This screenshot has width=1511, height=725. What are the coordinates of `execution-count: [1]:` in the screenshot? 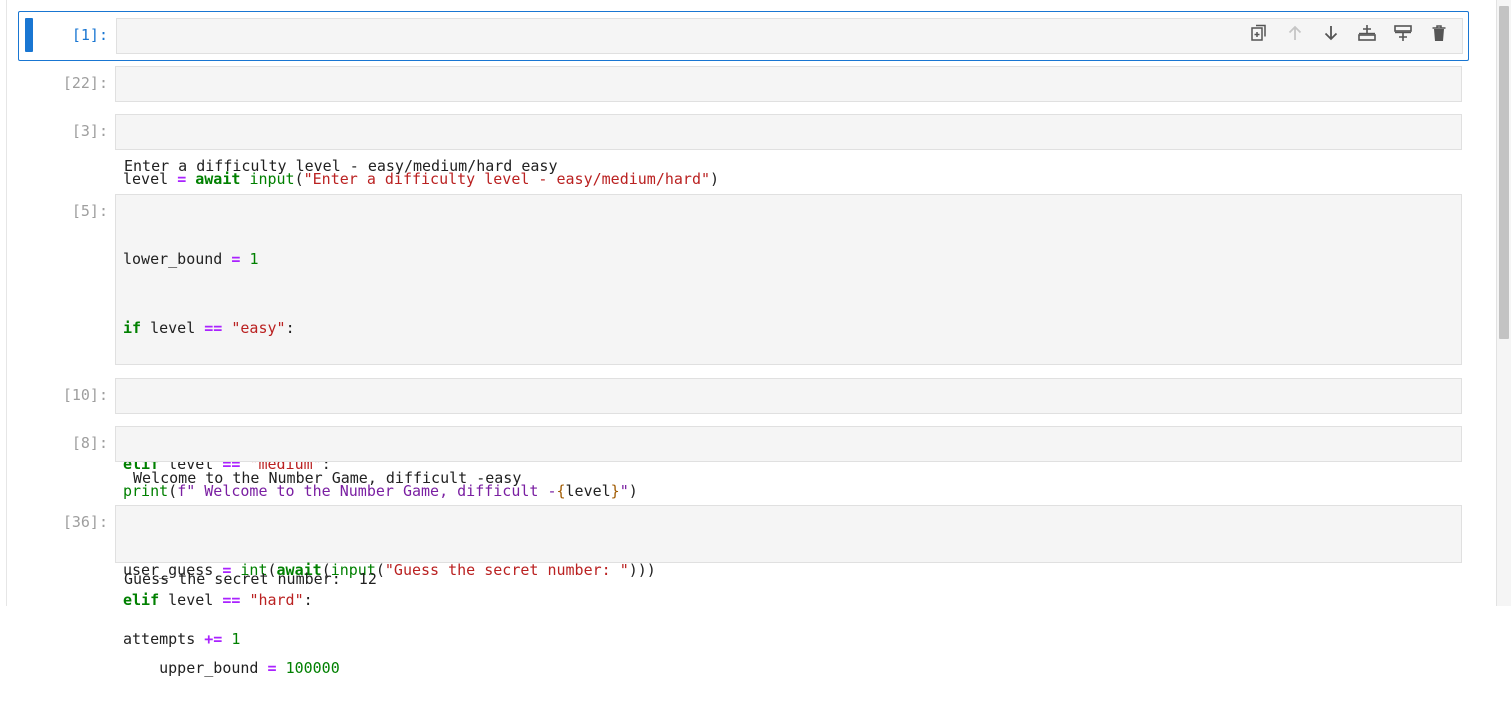 It's located at (89, 35).